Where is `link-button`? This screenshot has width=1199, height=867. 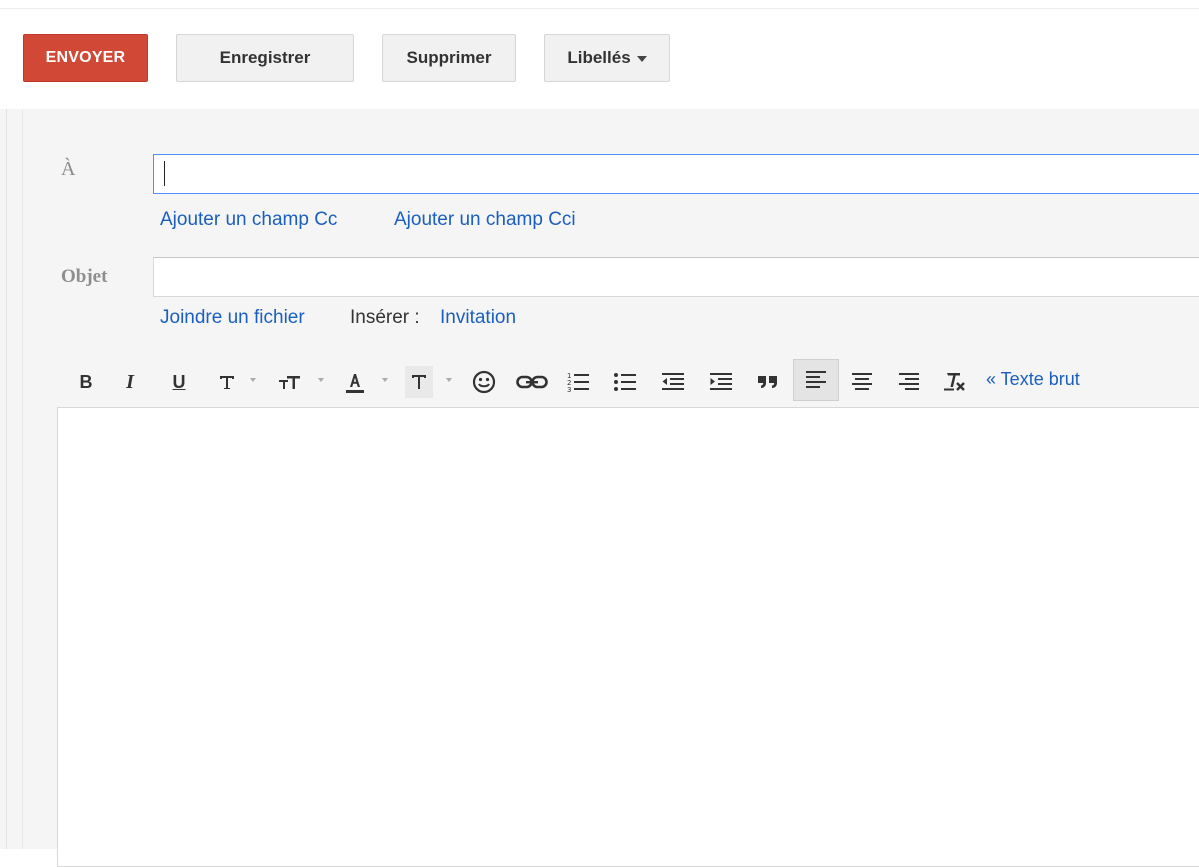
link-button is located at coordinates (532, 382).